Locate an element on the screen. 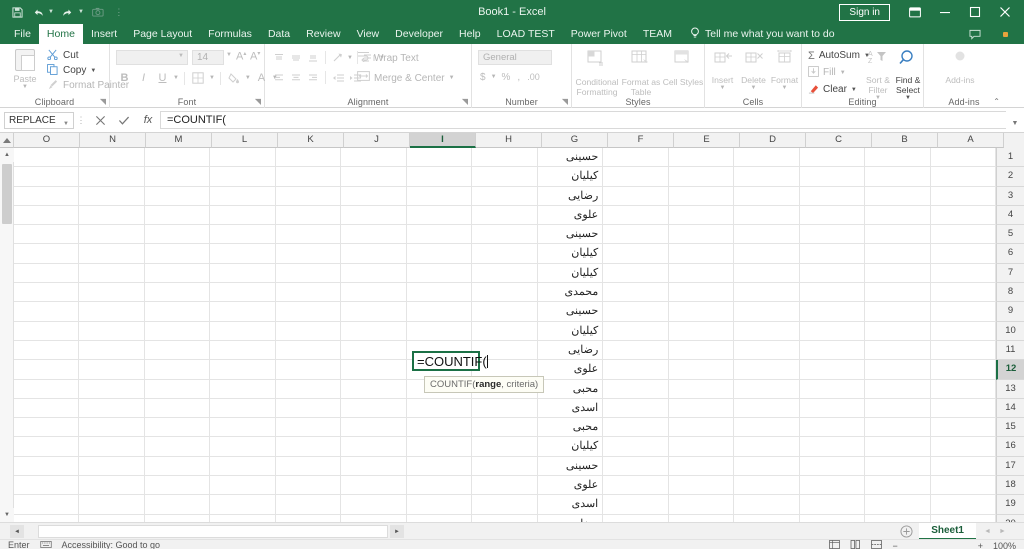  cell-H10 is located at coordinates (505, 331).